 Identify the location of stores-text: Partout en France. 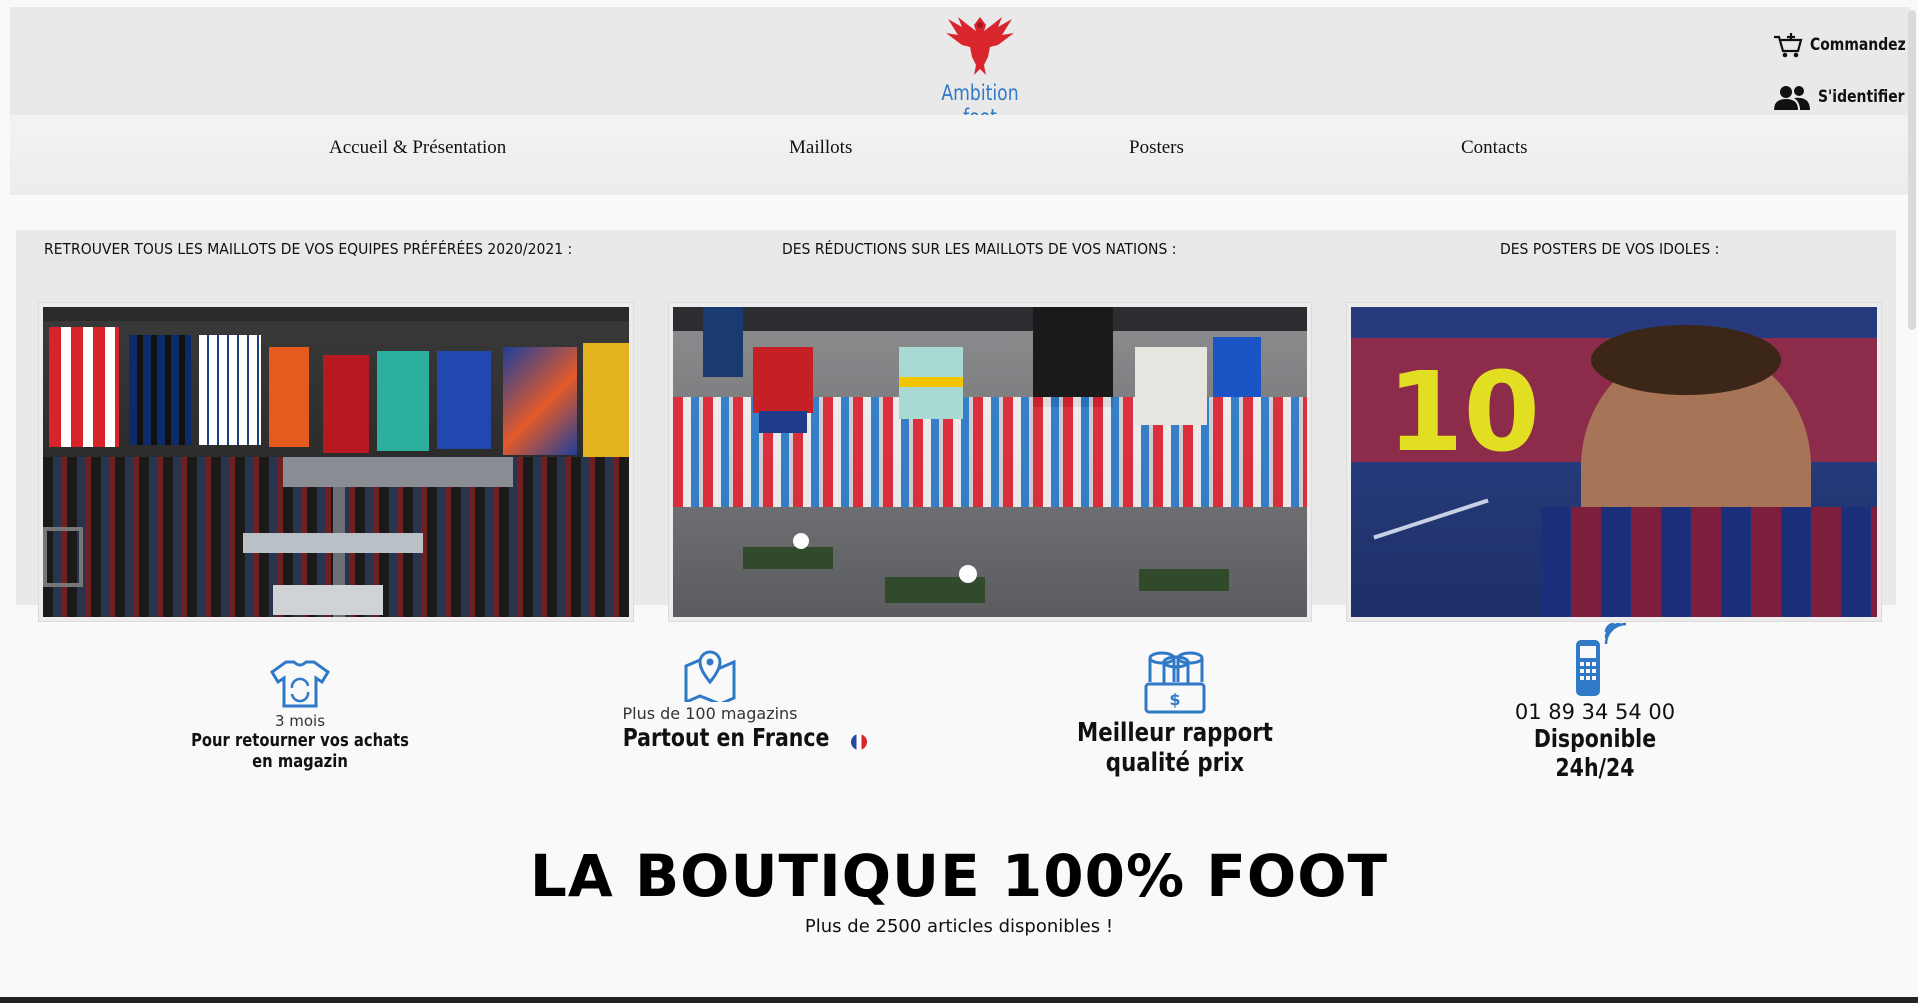
(726, 737).